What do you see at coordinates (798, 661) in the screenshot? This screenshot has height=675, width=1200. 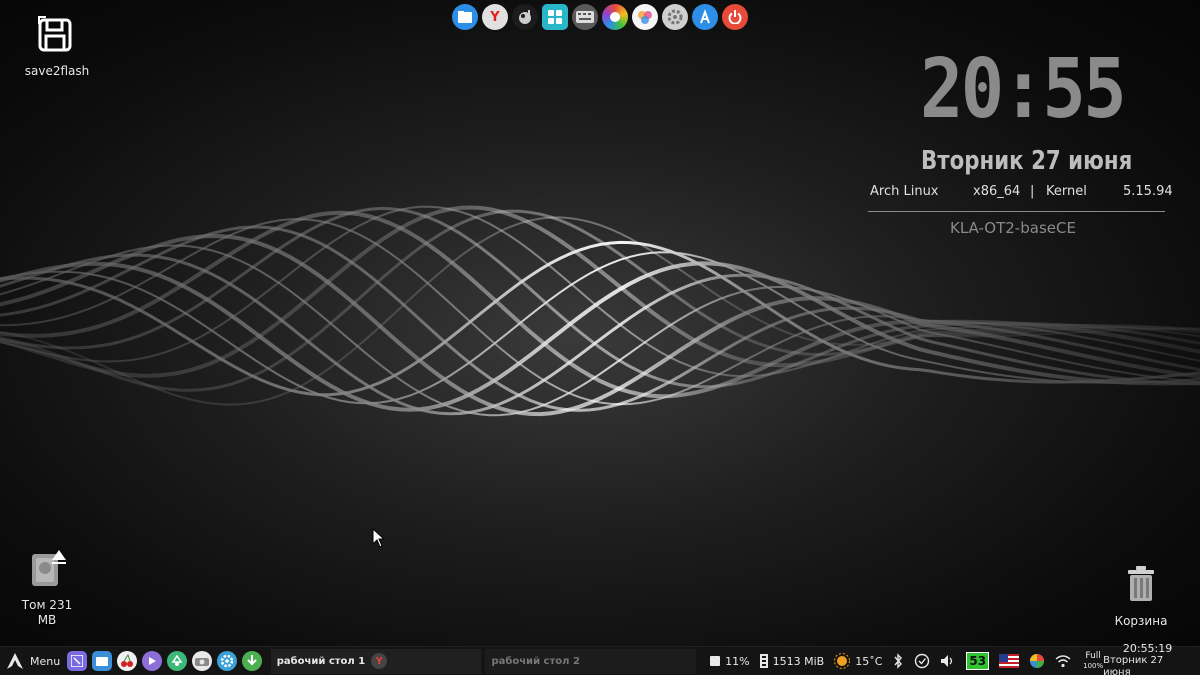 I see `memory-usage: 1513 MiB` at bounding box center [798, 661].